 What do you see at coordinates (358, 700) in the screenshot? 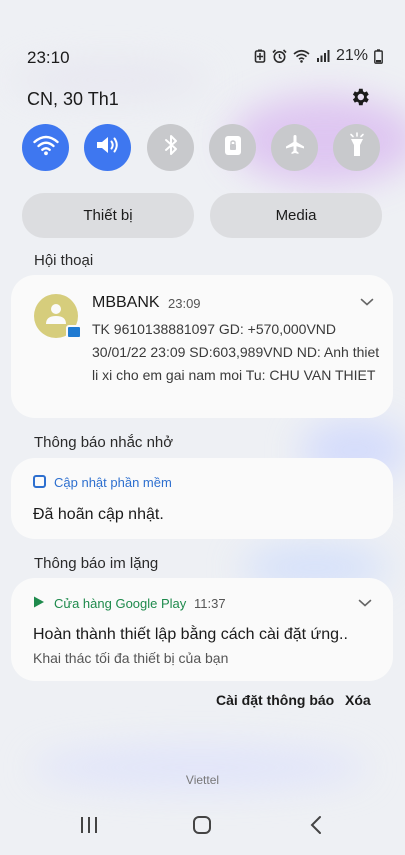
I see `clear-button: Xóa` at bounding box center [358, 700].